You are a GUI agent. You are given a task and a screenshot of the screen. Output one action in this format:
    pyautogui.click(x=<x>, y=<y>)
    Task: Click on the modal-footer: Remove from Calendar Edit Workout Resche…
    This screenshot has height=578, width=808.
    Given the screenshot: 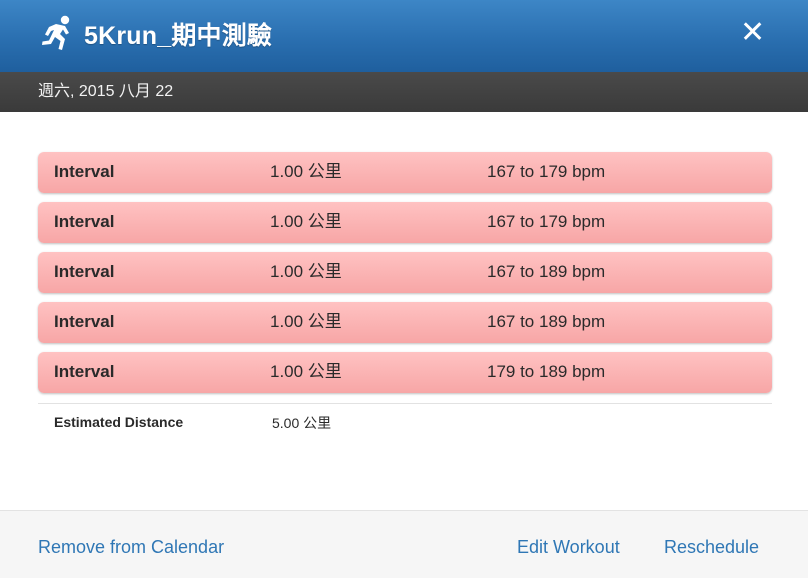 What is the action you would take?
    pyautogui.click(x=404, y=544)
    